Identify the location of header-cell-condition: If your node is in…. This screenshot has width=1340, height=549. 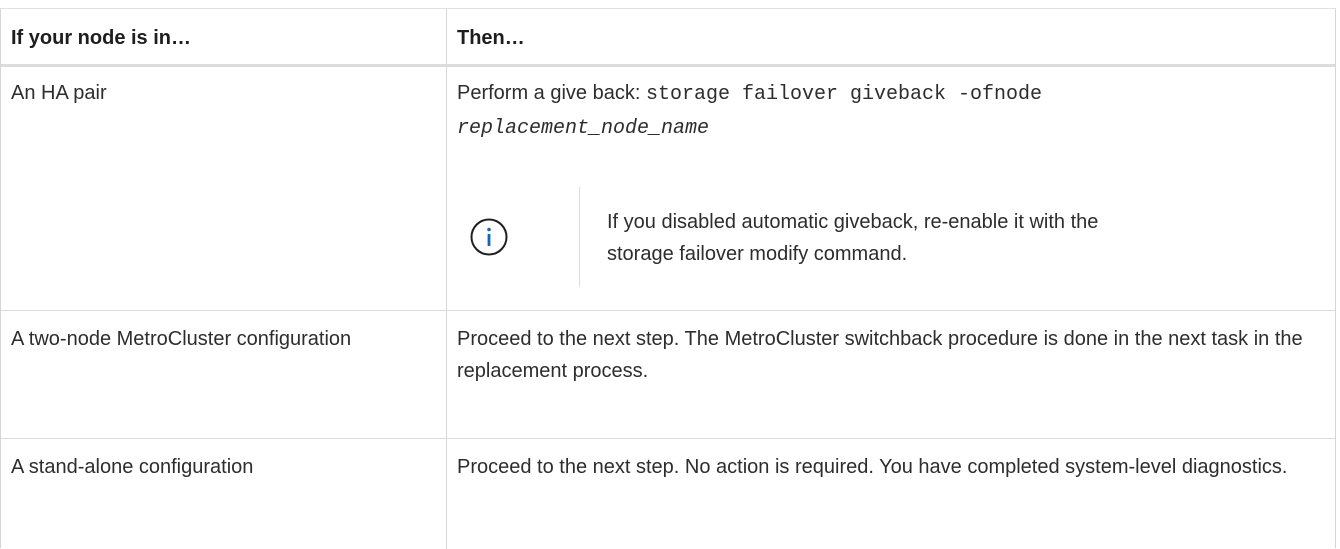
(224, 36).